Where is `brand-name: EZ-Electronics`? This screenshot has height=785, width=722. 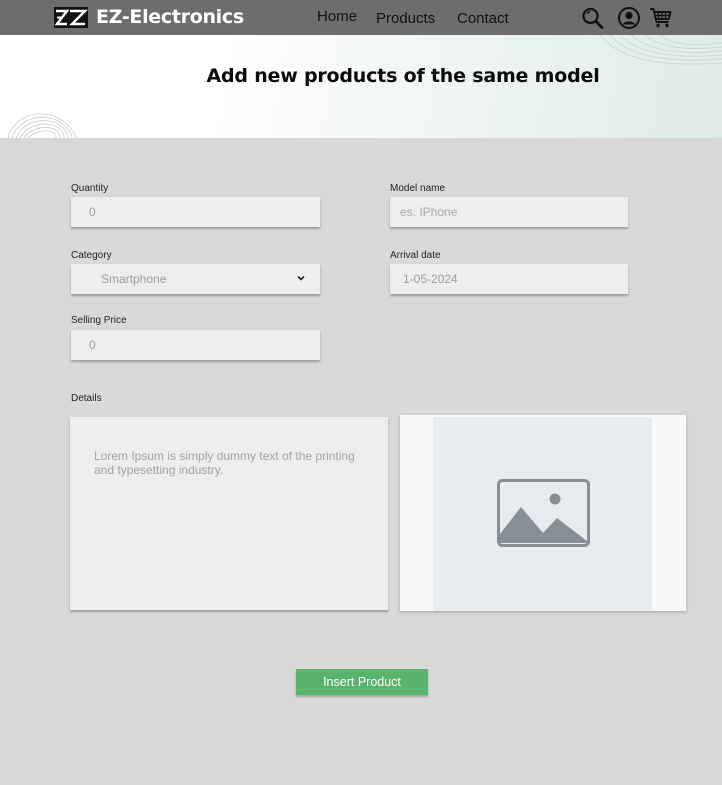 brand-name: EZ-Electronics is located at coordinates (170, 17).